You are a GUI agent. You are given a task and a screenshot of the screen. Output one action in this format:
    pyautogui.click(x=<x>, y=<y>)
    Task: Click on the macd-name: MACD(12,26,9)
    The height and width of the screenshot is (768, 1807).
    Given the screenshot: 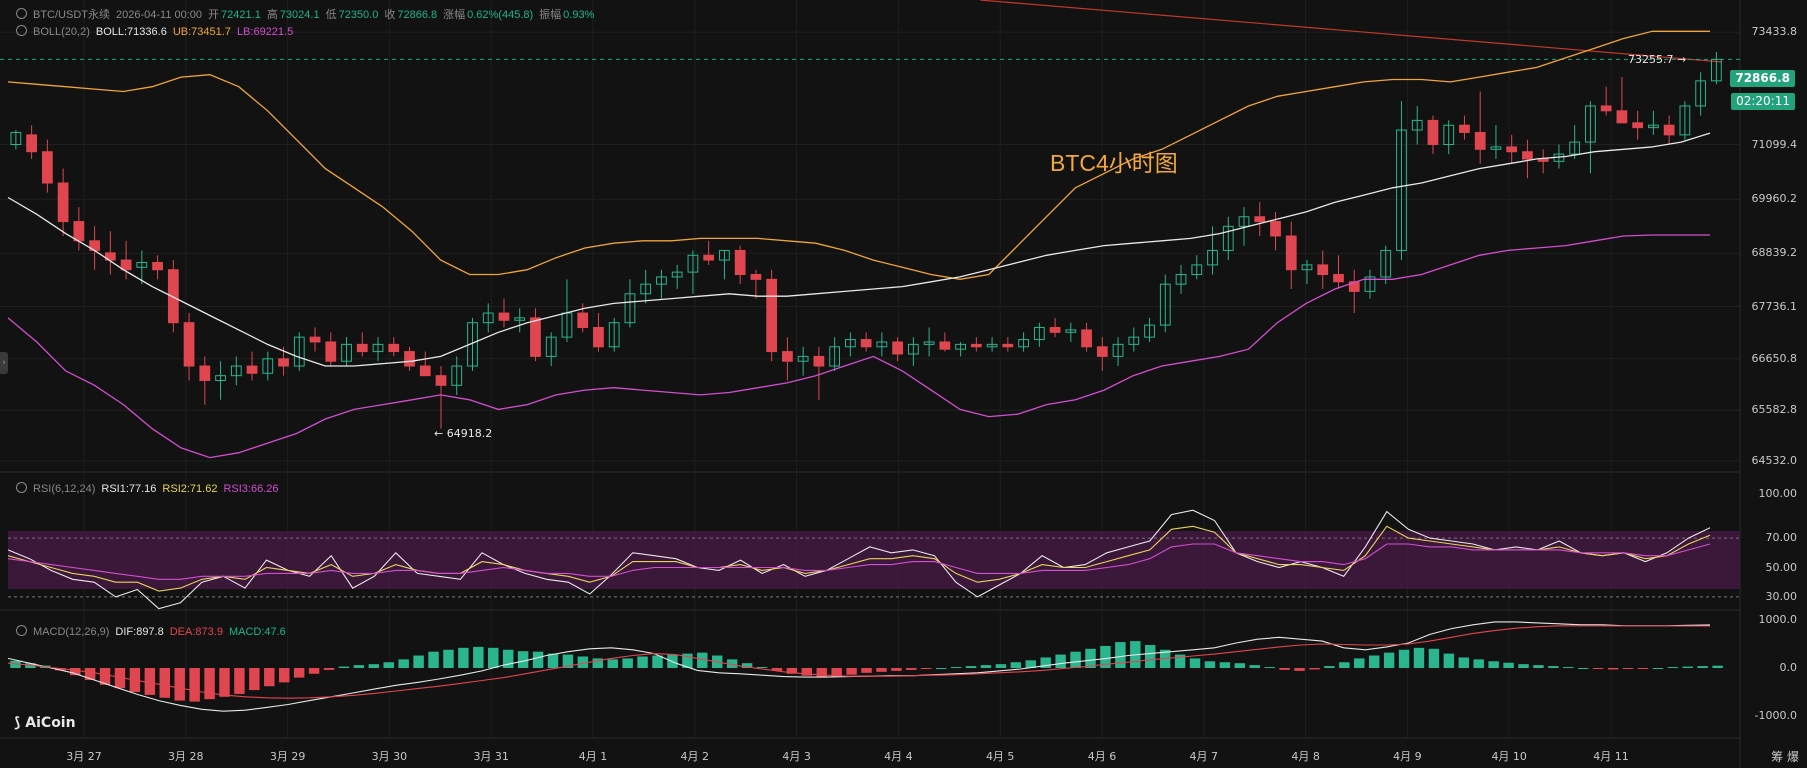 What is the action you would take?
    pyautogui.click(x=71, y=632)
    